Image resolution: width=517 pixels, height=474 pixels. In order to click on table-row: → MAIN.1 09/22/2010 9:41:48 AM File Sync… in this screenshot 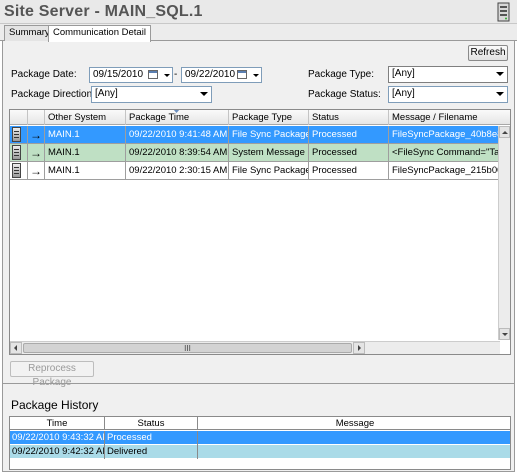, I will do `click(260, 135)`.